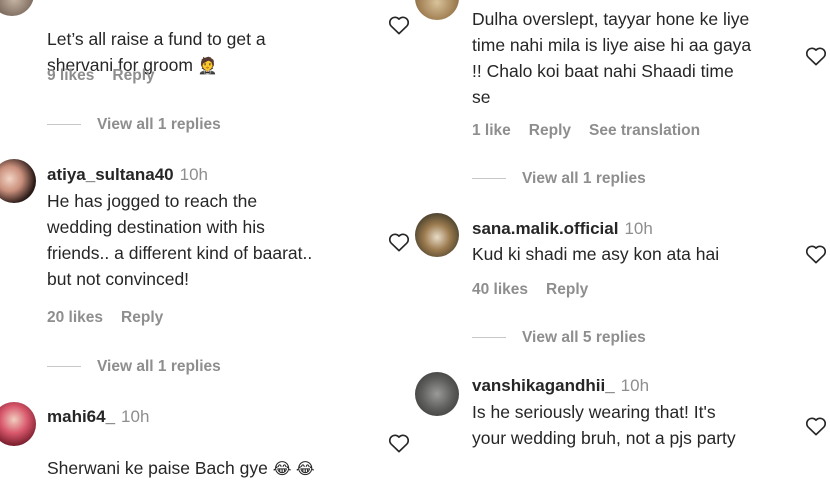  What do you see at coordinates (81, 416) in the screenshot?
I see `username: mahi64_` at bounding box center [81, 416].